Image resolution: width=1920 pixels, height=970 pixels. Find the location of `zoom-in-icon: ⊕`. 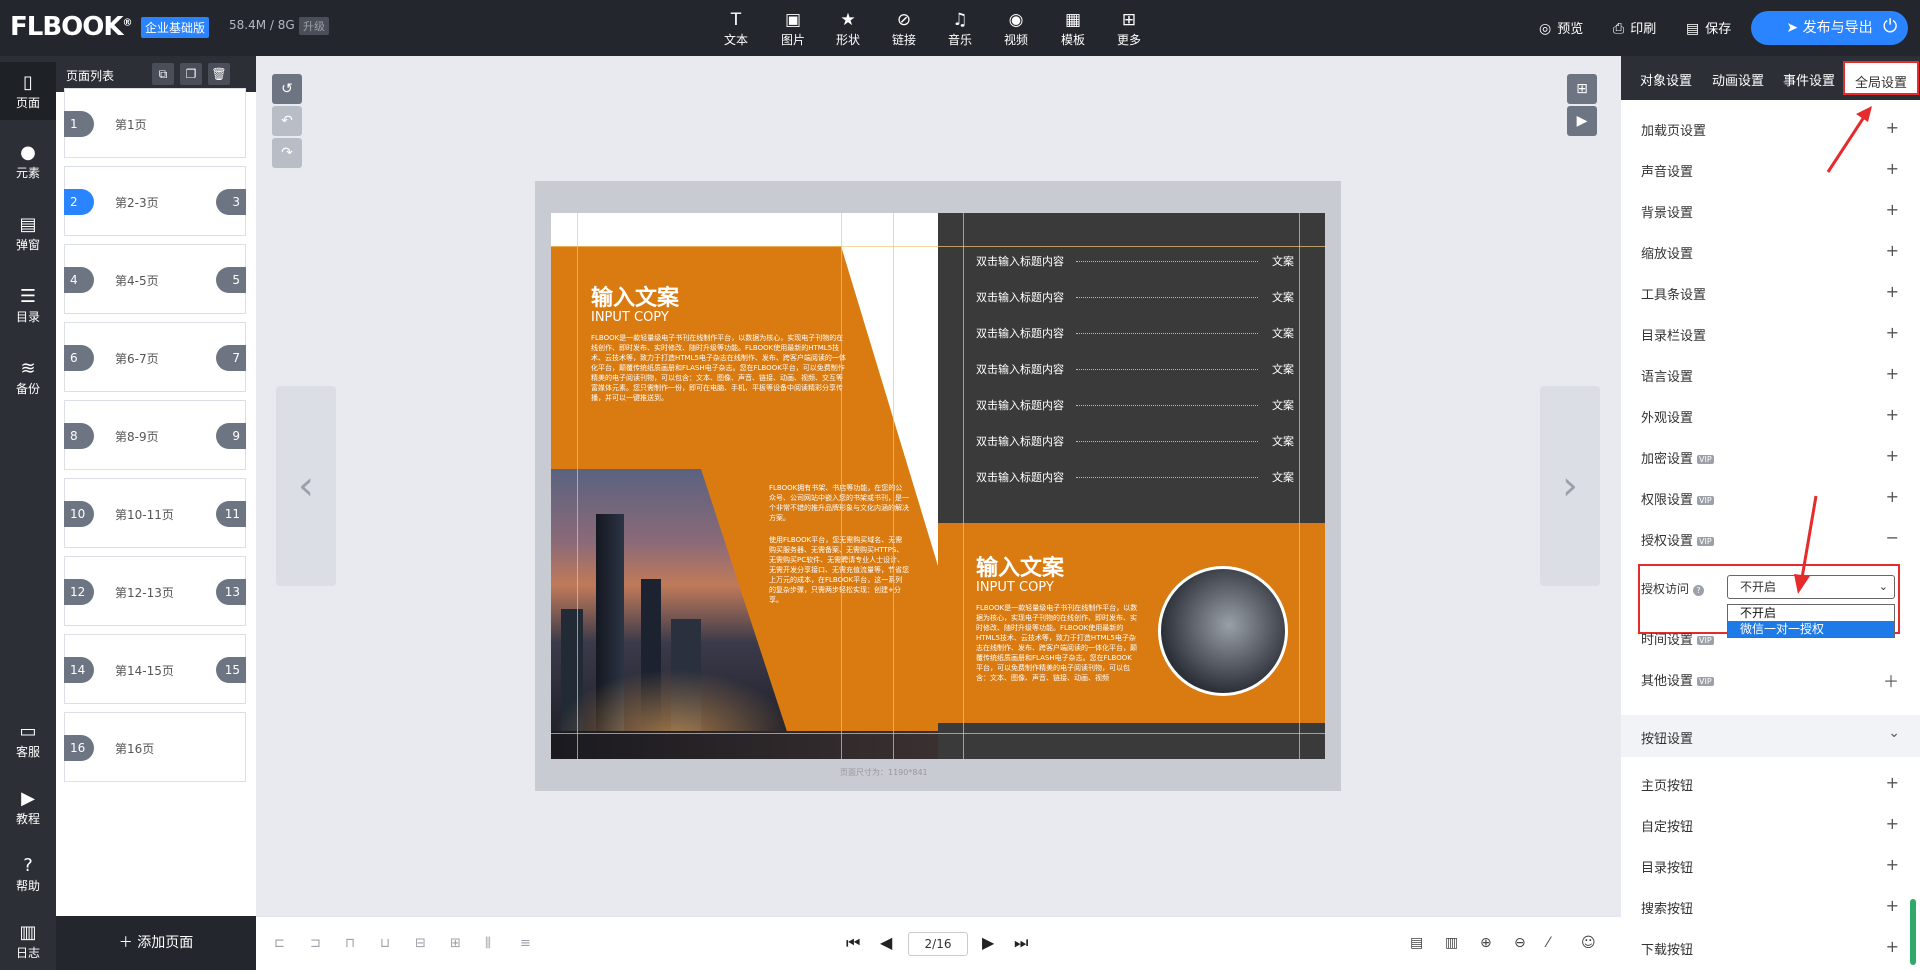

zoom-in-icon: ⊕ is located at coordinates (1486, 943).